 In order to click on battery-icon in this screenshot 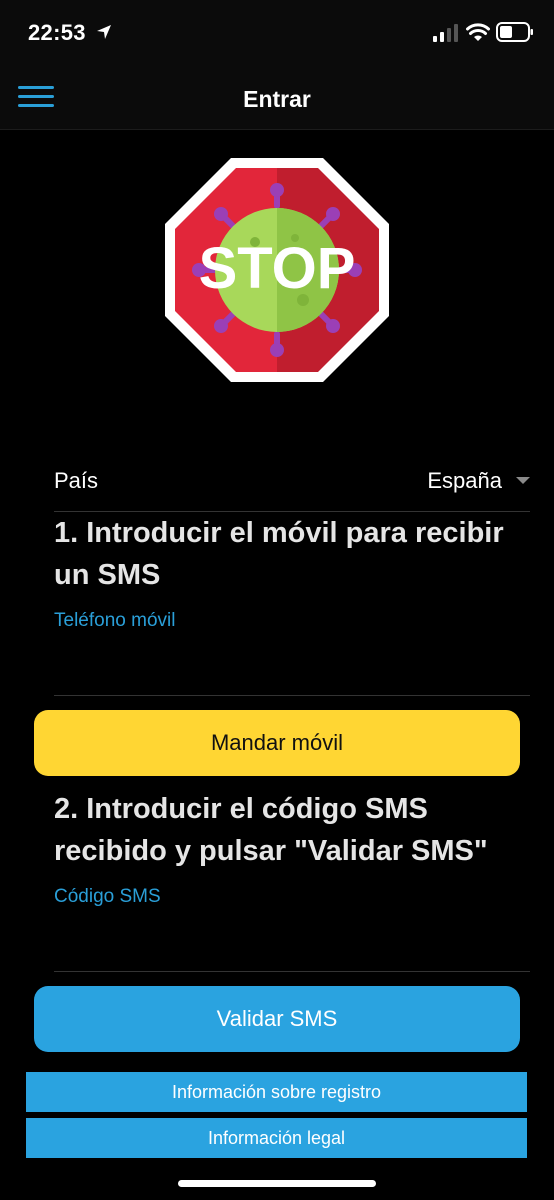, I will do `click(514, 32)`.